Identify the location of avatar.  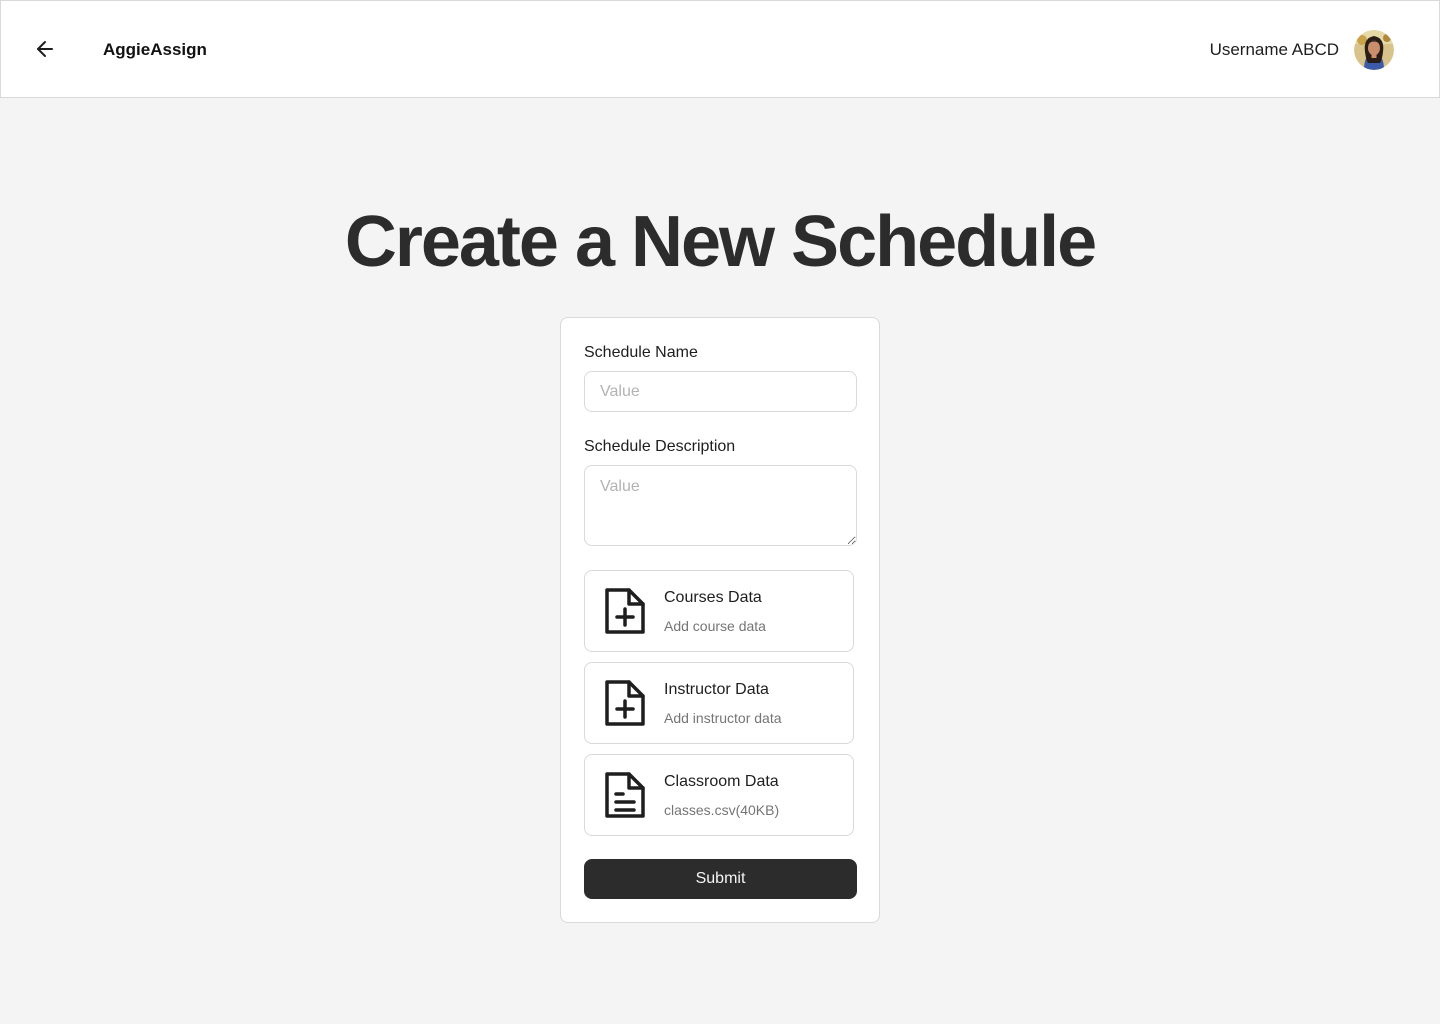
(1374, 50).